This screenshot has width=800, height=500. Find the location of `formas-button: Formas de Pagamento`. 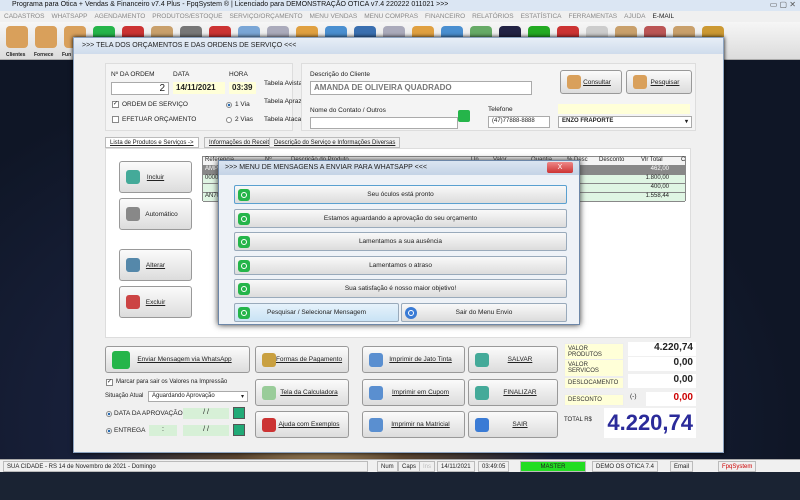

formas-button: Formas de Pagamento is located at coordinates (302, 359).